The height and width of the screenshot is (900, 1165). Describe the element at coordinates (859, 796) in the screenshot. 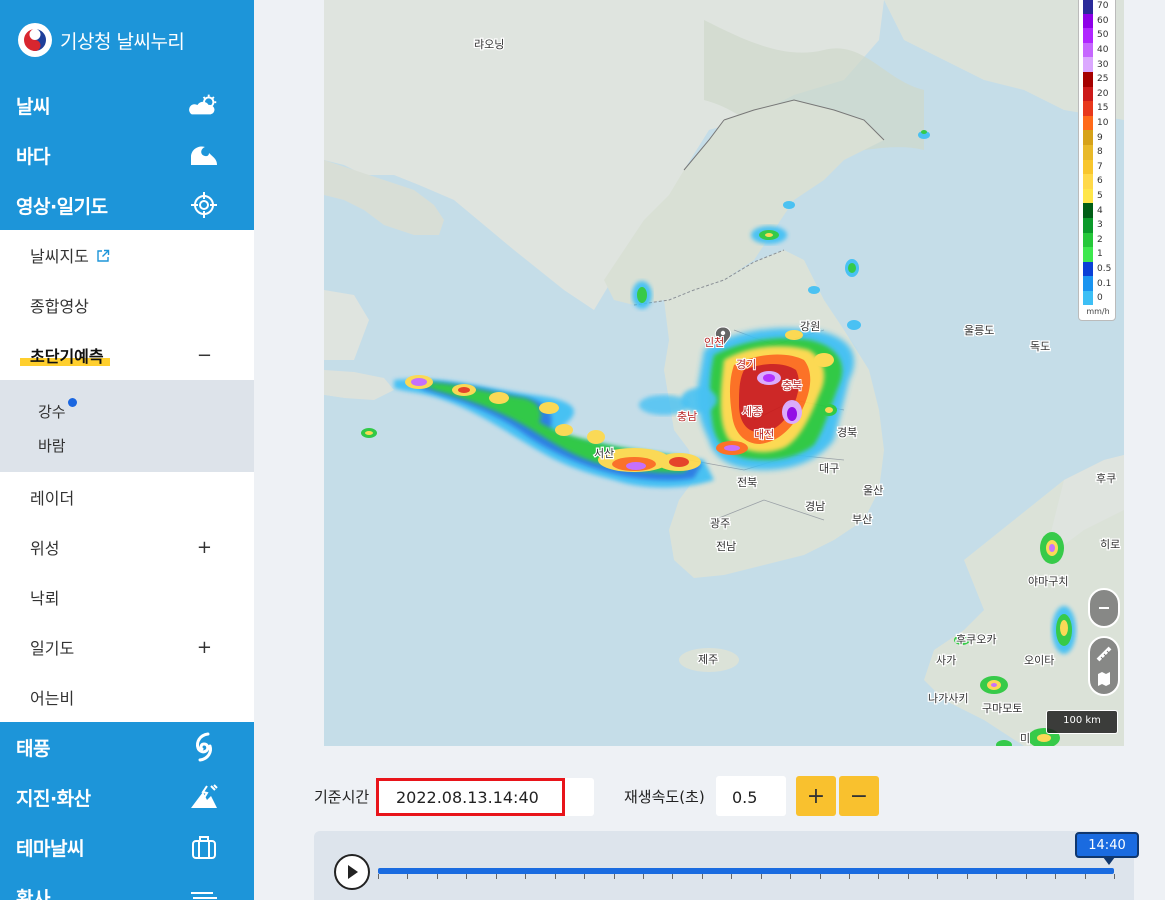

I see `speed-decrease-button: −` at that location.